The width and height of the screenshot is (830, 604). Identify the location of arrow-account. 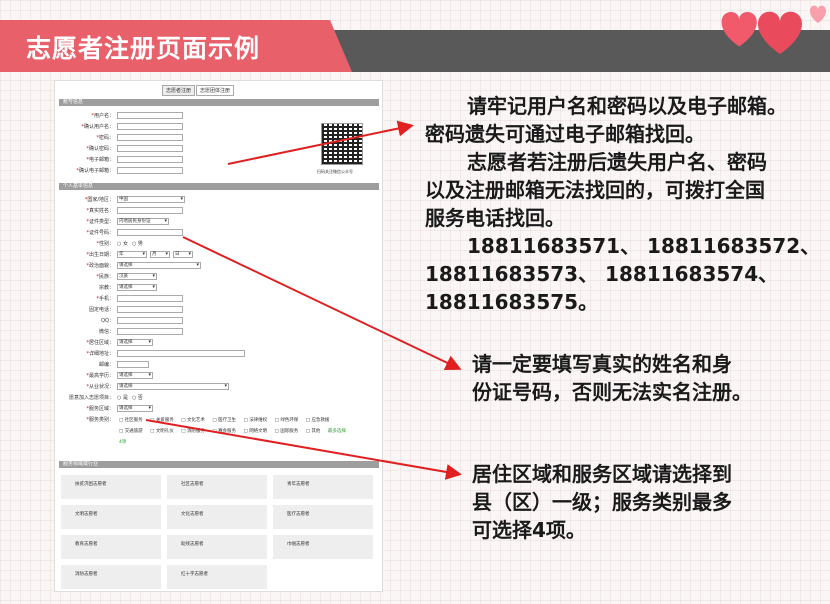
(320, 142).